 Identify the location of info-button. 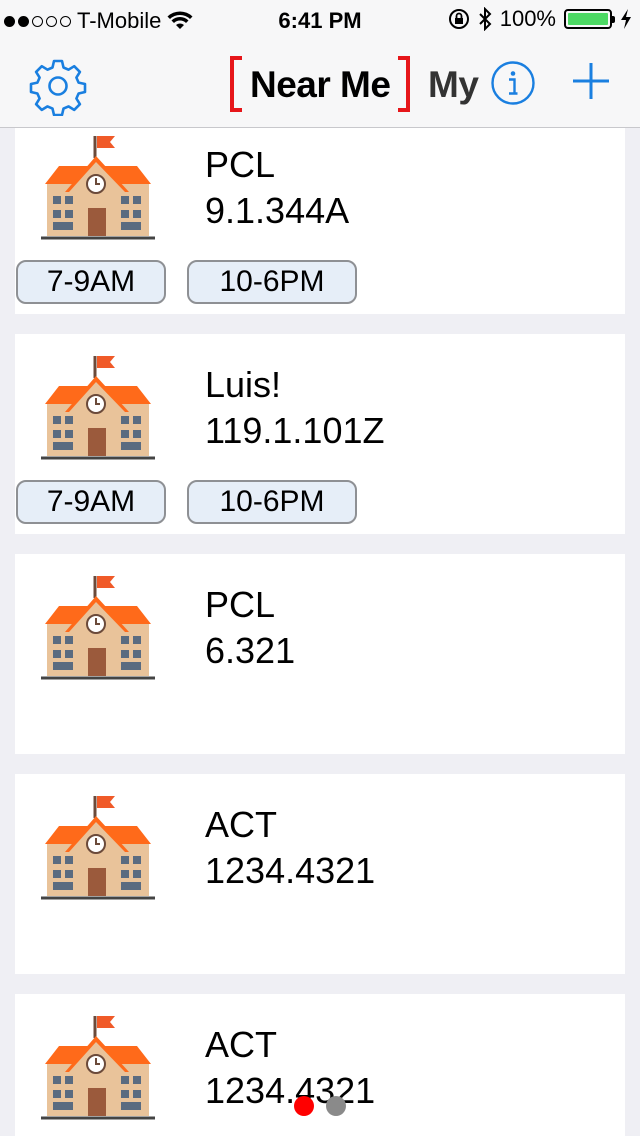
(513, 83).